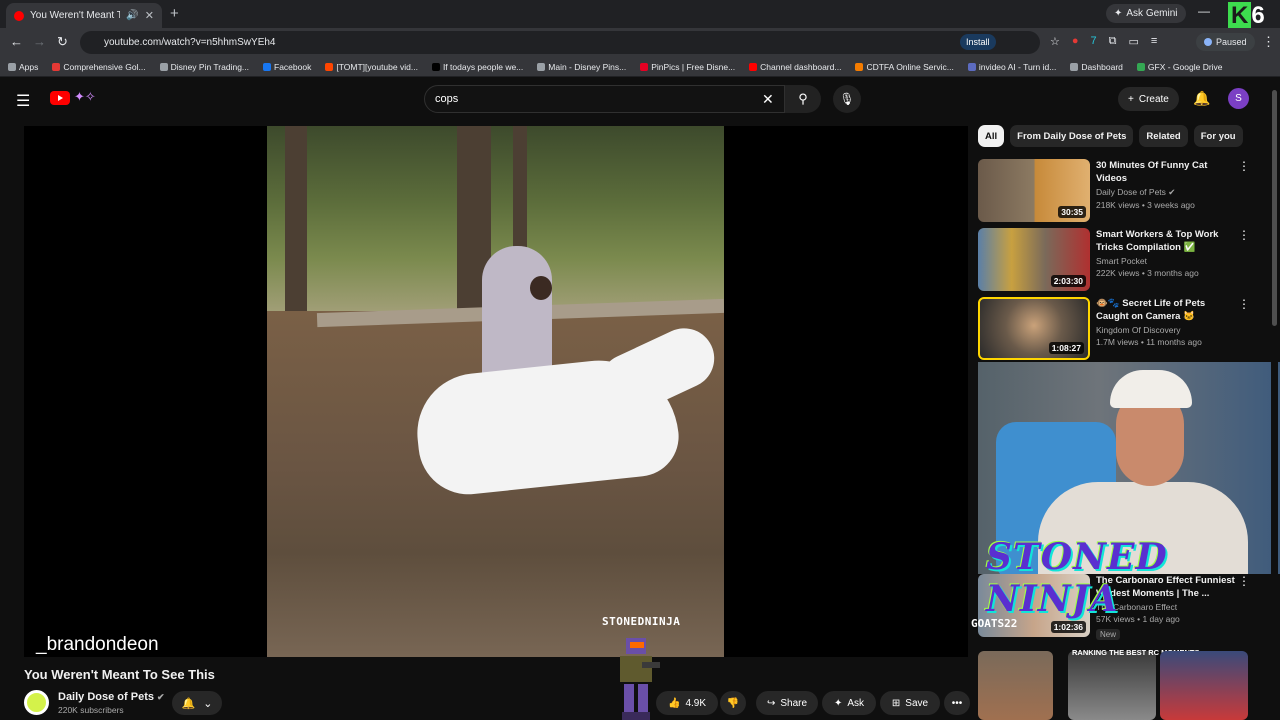 The height and width of the screenshot is (720, 1280). I want to click on notifications-icon: 🔔, so click(1201, 98).